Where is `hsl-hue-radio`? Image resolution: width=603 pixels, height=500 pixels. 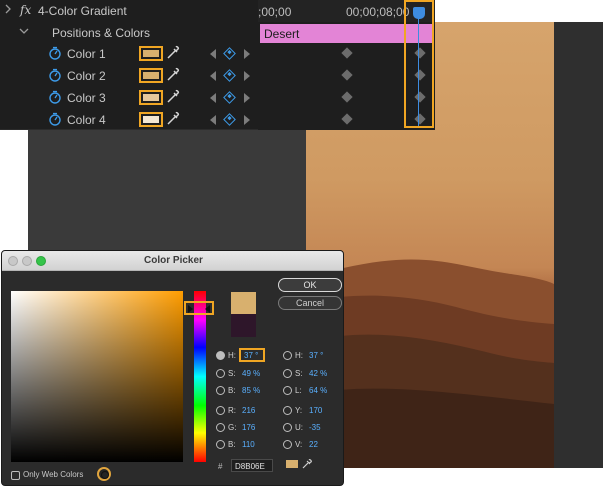 hsl-hue-radio is located at coordinates (287, 355).